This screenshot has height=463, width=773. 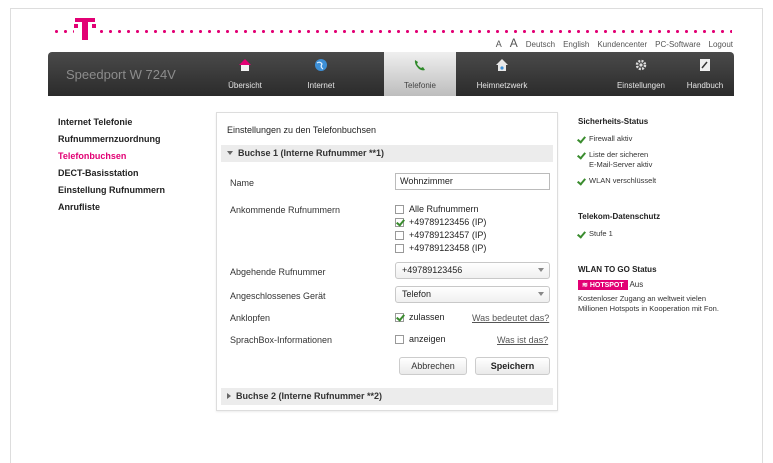 What do you see at coordinates (387, 396) in the screenshot?
I see `section-jack-2: Buchse 2 (Interne Rufnummer **2)` at bounding box center [387, 396].